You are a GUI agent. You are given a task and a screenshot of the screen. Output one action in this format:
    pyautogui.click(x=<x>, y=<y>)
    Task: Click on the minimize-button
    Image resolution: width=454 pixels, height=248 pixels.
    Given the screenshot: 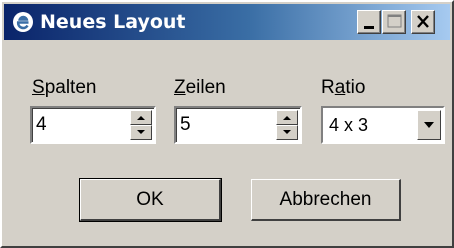 What is the action you would take?
    pyautogui.click(x=369, y=22)
    